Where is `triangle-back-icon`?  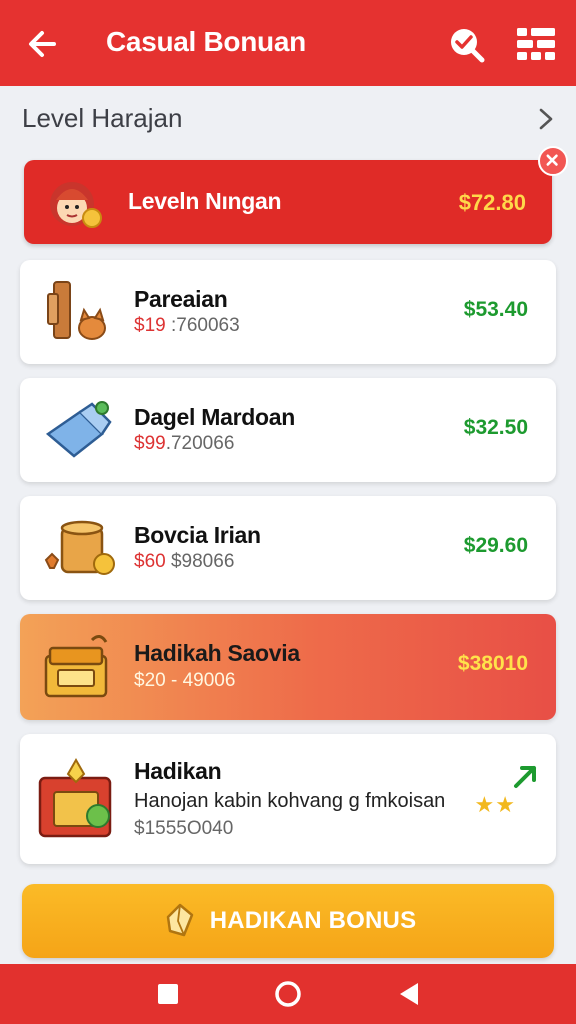
triangle-back-icon is located at coordinates (410, 994).